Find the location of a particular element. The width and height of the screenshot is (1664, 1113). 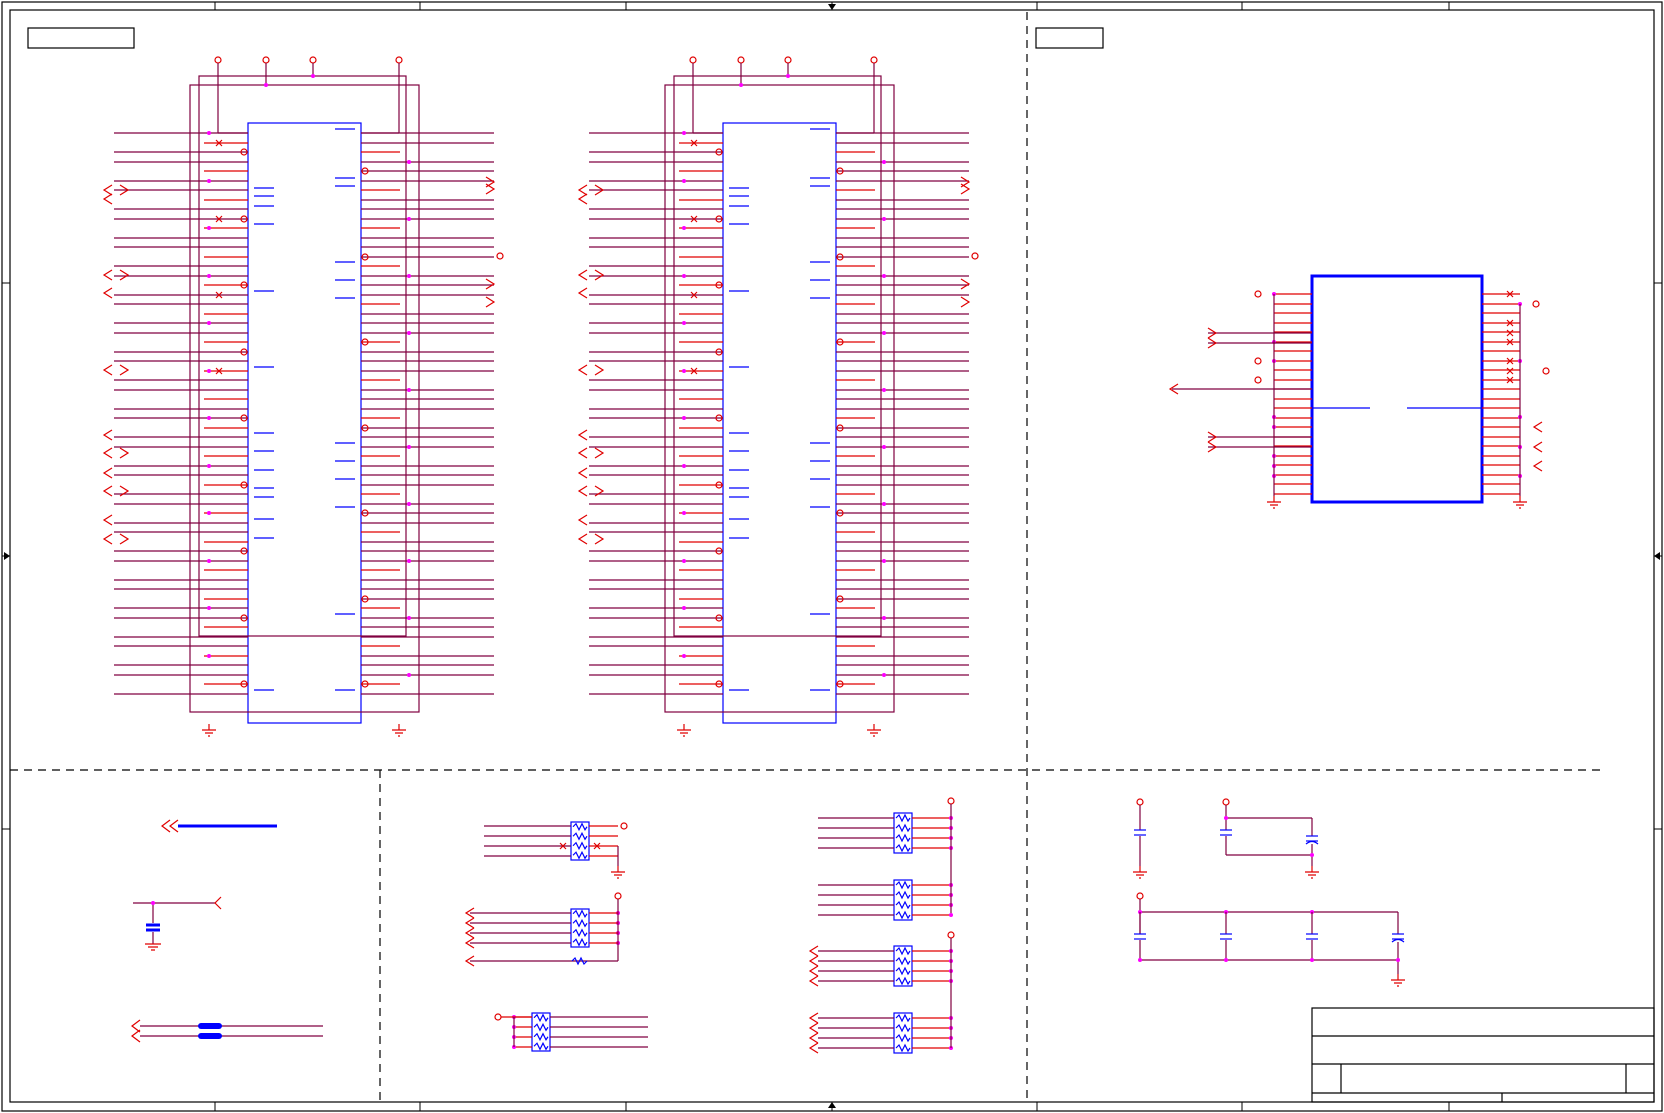

ic-u1 is located at coordinates (1359, 391).